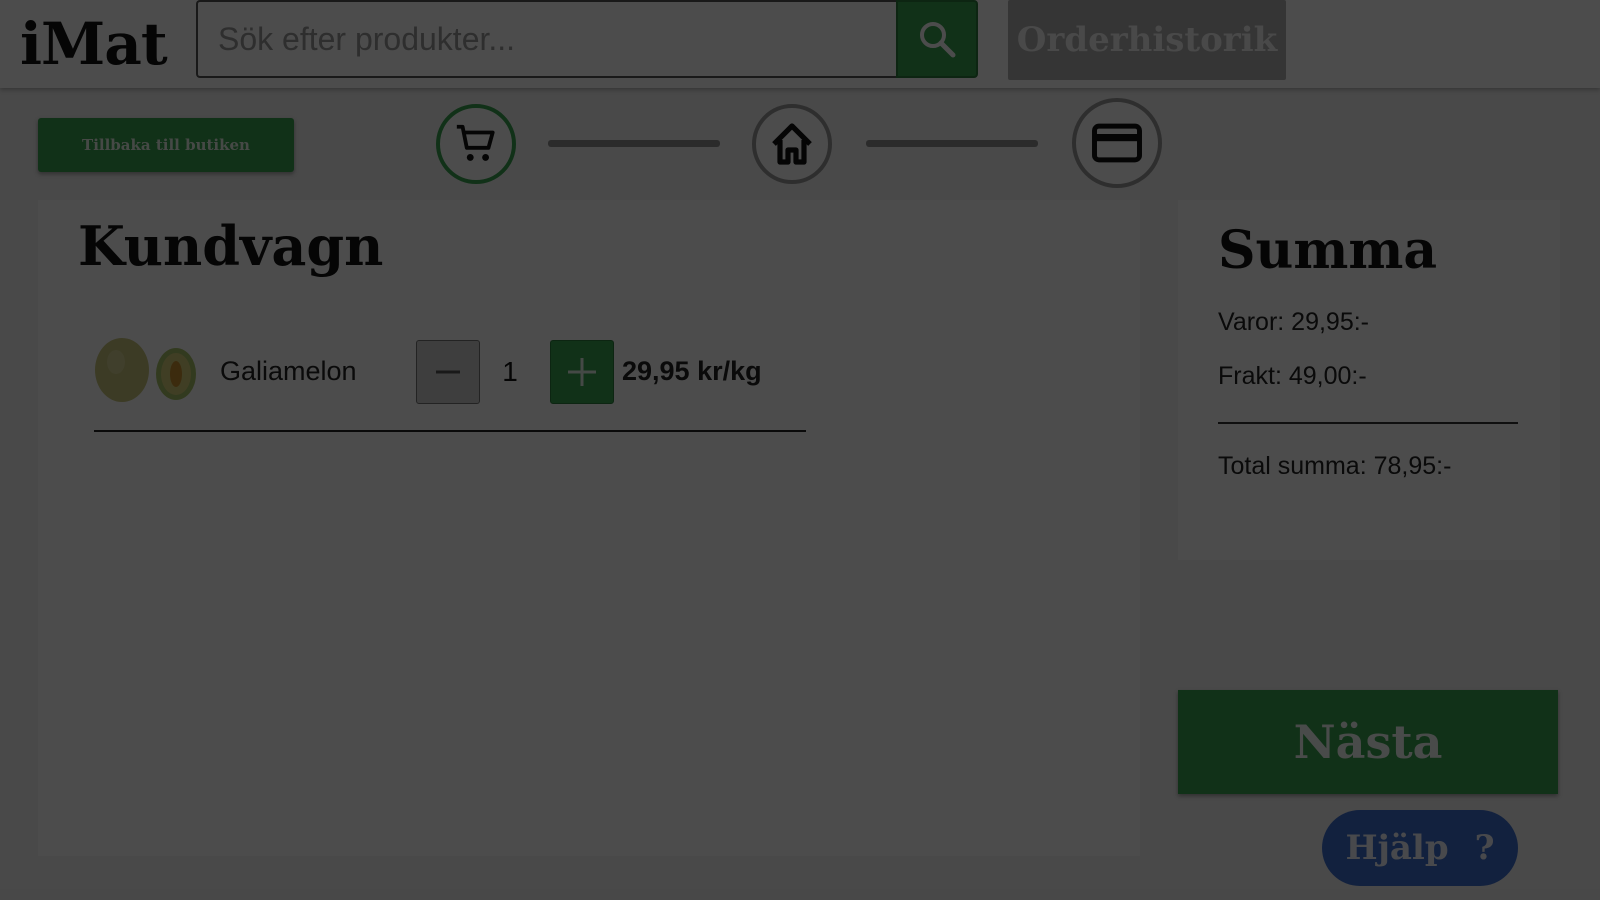 This screenshot has width=1600, height=900. I want to click on logo: iMat, so click(94, 44).